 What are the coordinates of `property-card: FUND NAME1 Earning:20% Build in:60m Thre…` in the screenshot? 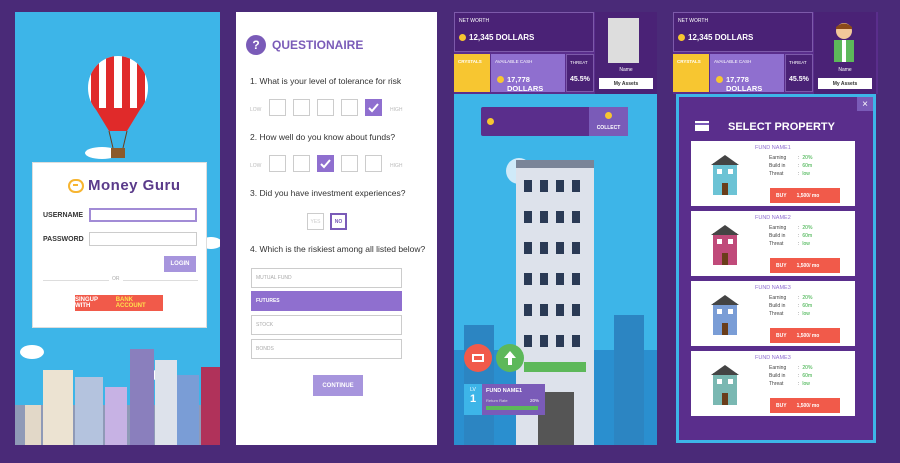 It's located at (773, 173).